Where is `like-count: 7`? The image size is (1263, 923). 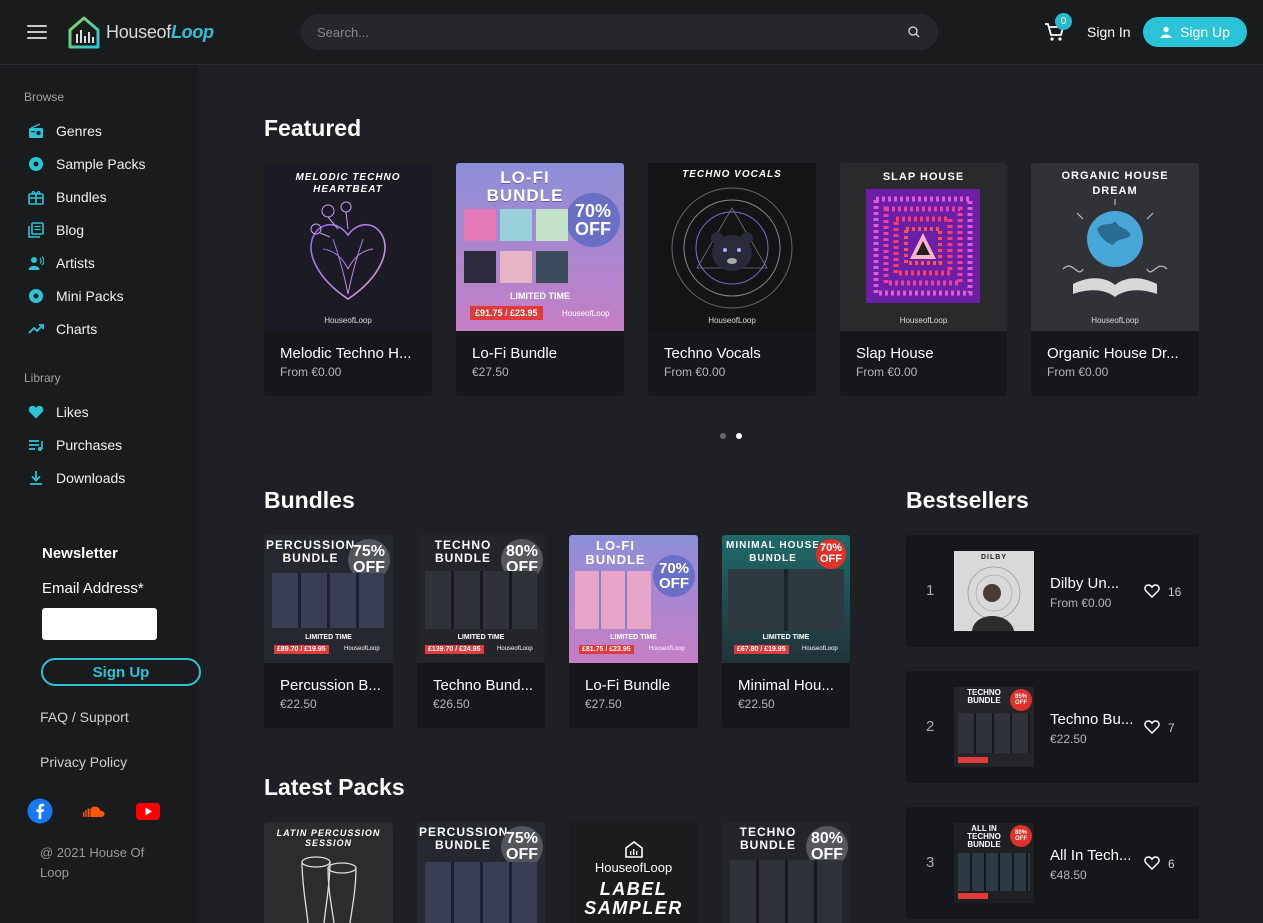 like-count: 7 is located at coordinates (1171, 728).